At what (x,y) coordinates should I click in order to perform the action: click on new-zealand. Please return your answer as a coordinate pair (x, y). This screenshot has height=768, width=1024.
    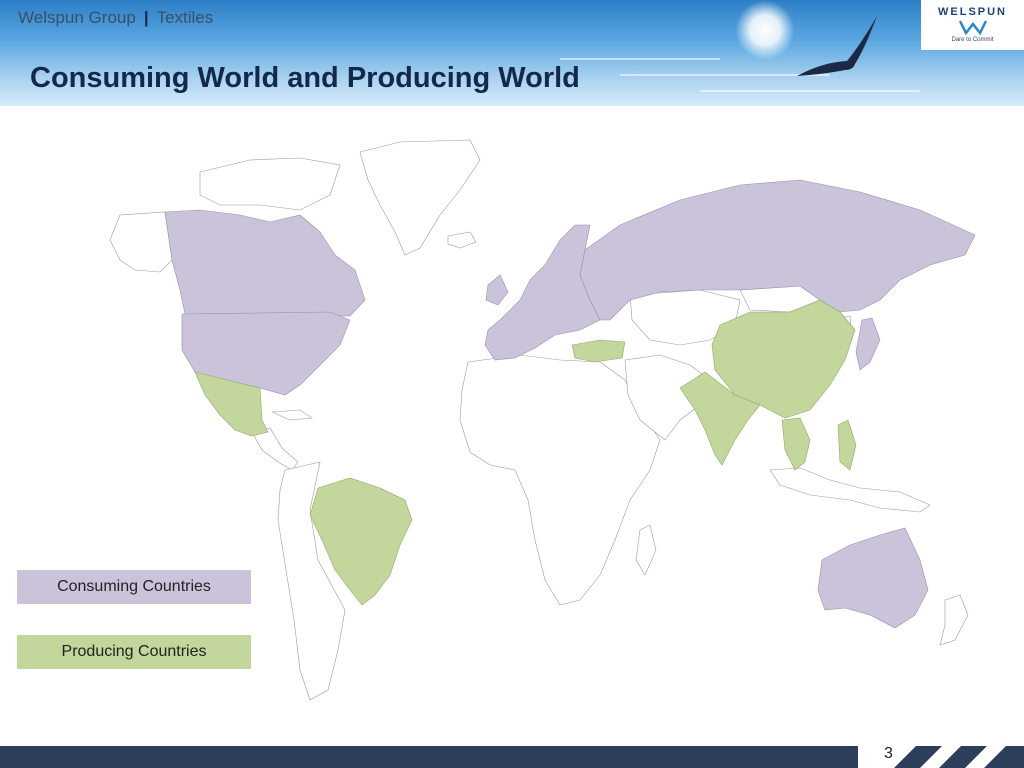
    Looking at the image, I should click on (954, 620).